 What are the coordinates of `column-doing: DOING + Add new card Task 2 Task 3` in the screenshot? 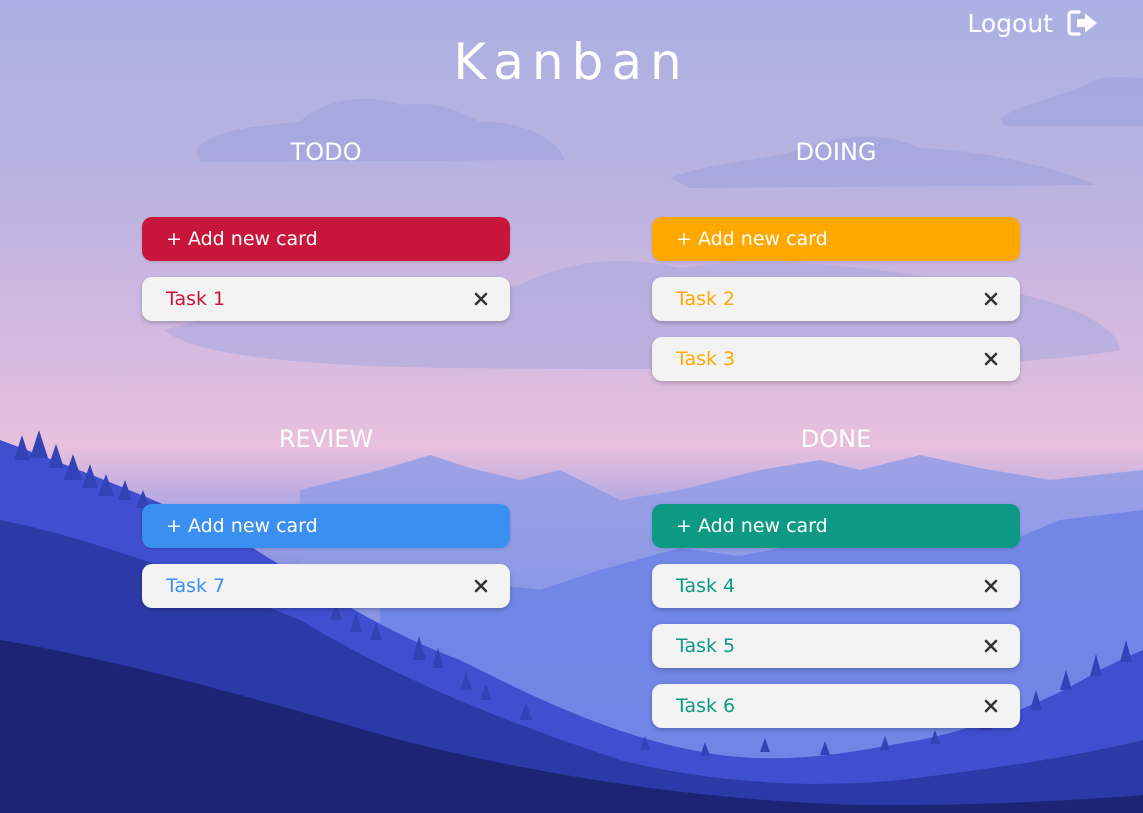 It's located at (836, 259).